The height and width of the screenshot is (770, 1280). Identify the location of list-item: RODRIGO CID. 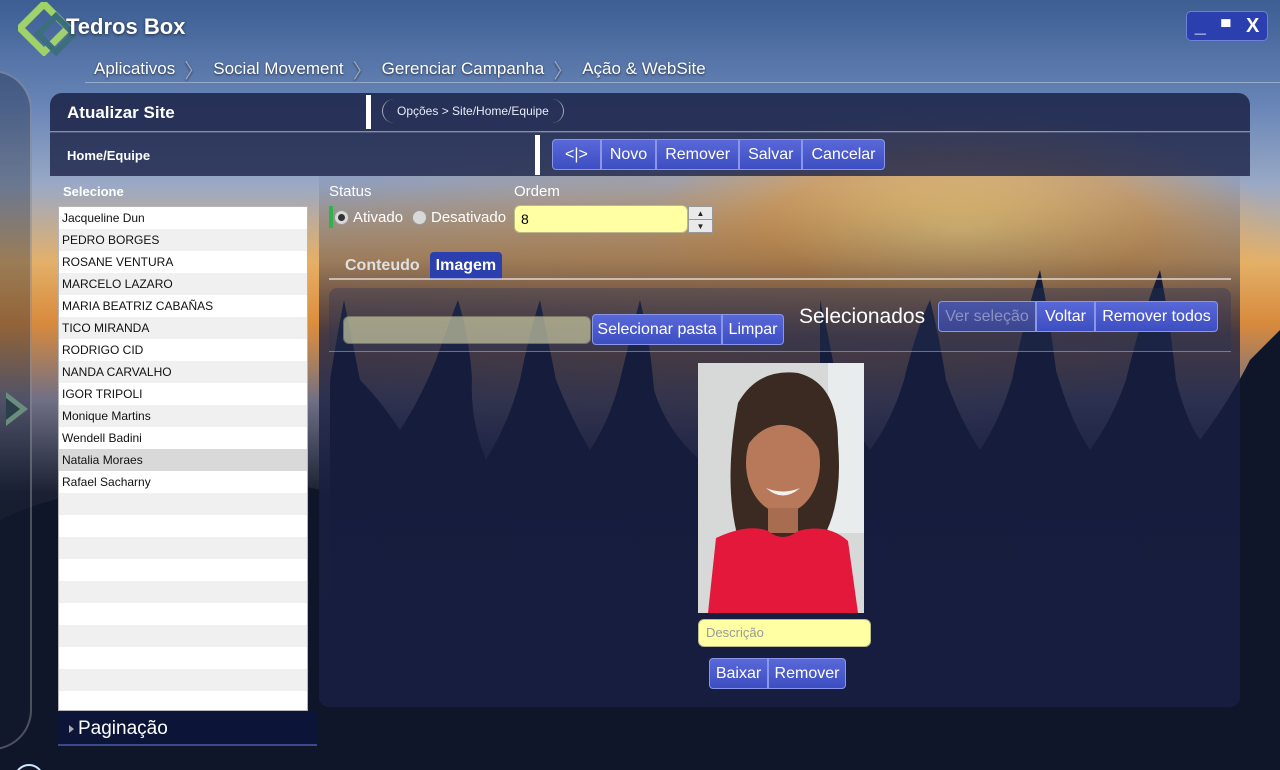
(183, 350).